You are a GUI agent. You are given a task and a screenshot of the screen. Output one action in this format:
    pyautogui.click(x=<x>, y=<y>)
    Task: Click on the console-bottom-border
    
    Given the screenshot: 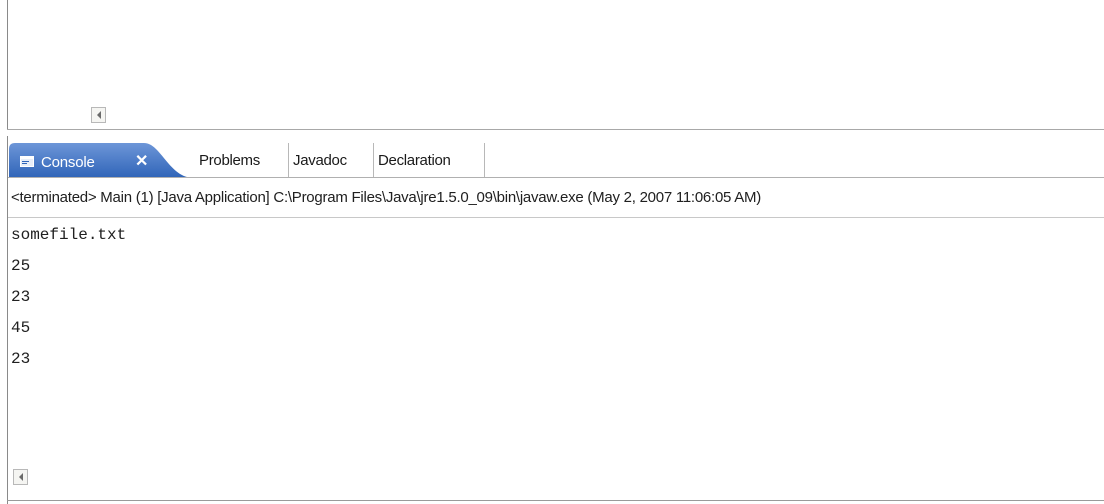 What is the action you would take?
    pyautogui.click(x=555, y=500)
    